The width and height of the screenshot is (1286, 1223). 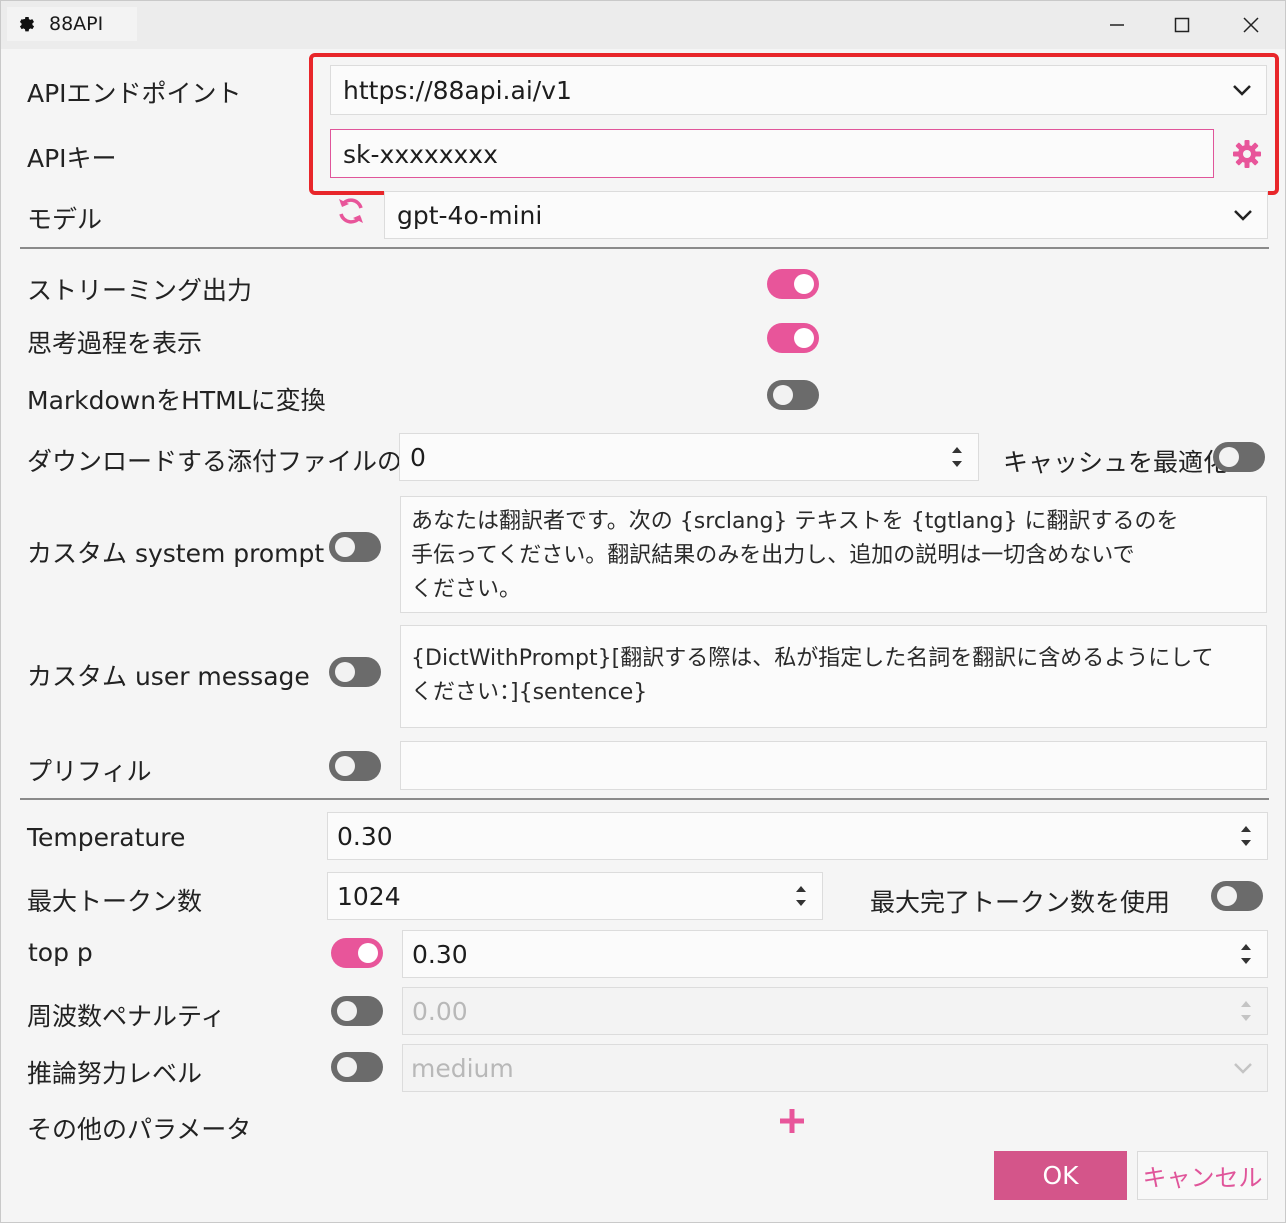 I want to click on max-completion-label: 最大完了トークン数を使用, so click(x=1020, y=902).